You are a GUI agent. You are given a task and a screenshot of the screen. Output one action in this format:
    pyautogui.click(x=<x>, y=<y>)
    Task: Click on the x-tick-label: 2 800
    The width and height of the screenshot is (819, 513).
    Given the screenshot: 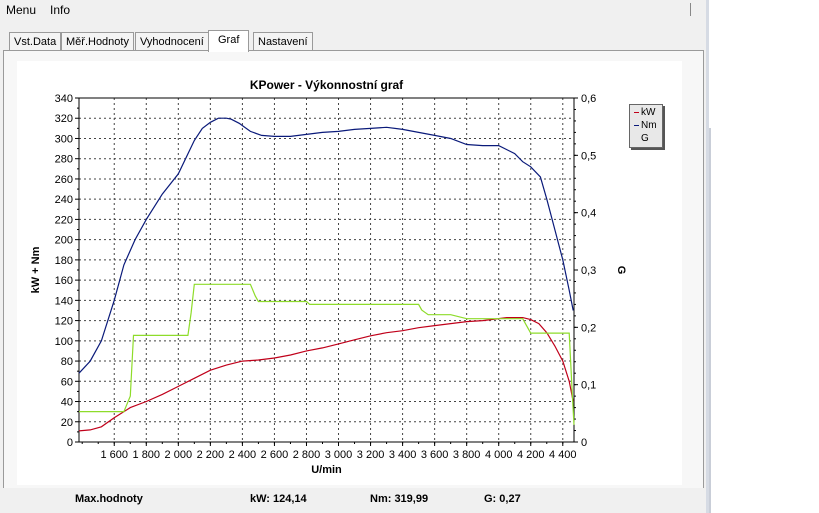 What is the action you would take?
    pyautogui.click(x=307, y=455)
    